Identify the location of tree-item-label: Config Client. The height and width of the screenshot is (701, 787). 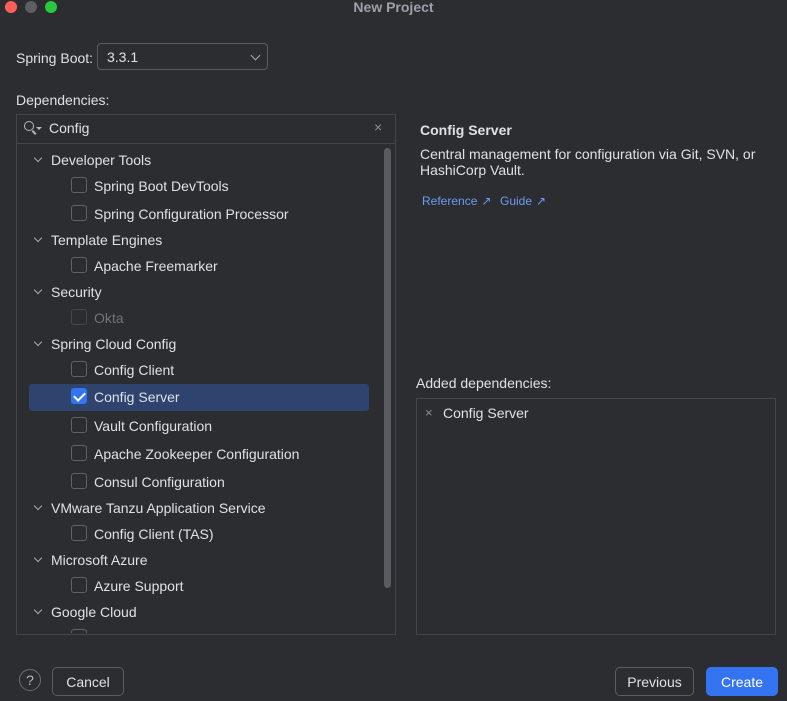
(134, 370).